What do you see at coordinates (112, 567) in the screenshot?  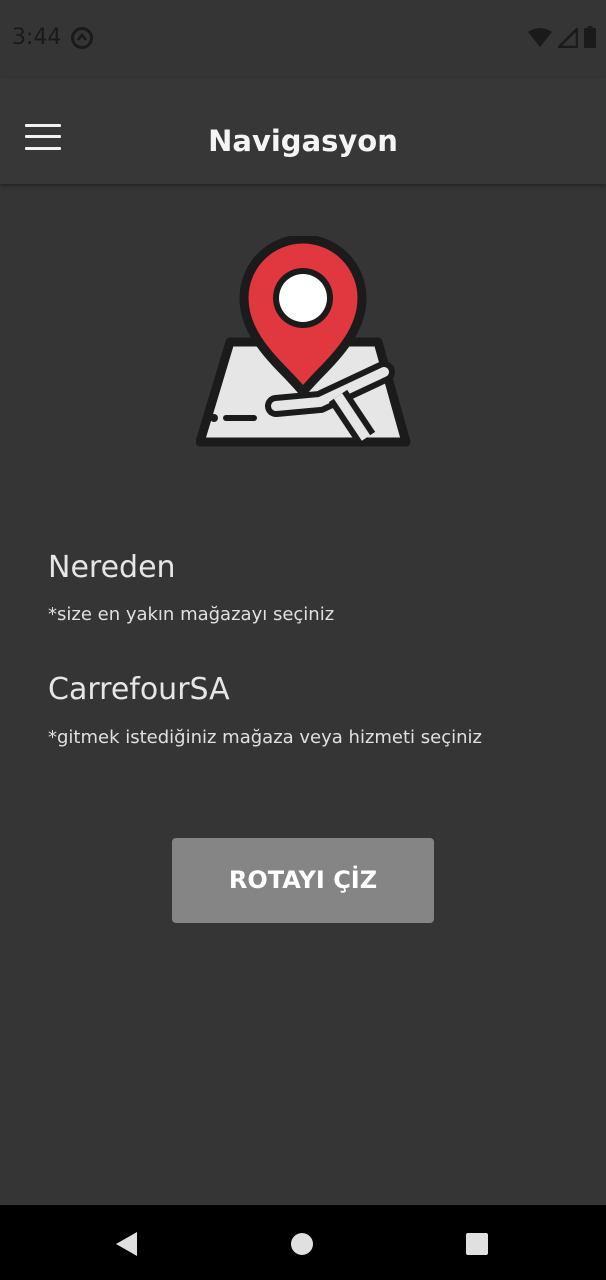 I see `origin-selector: Nereden` at bounding box center [112, 567].